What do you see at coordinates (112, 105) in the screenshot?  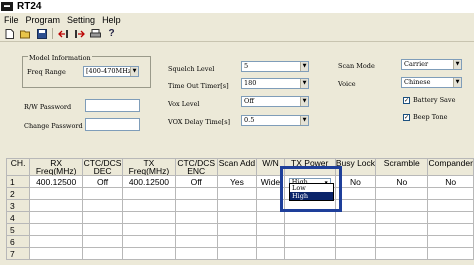 I see `rw-password-field` at bounding box center [112, 105].